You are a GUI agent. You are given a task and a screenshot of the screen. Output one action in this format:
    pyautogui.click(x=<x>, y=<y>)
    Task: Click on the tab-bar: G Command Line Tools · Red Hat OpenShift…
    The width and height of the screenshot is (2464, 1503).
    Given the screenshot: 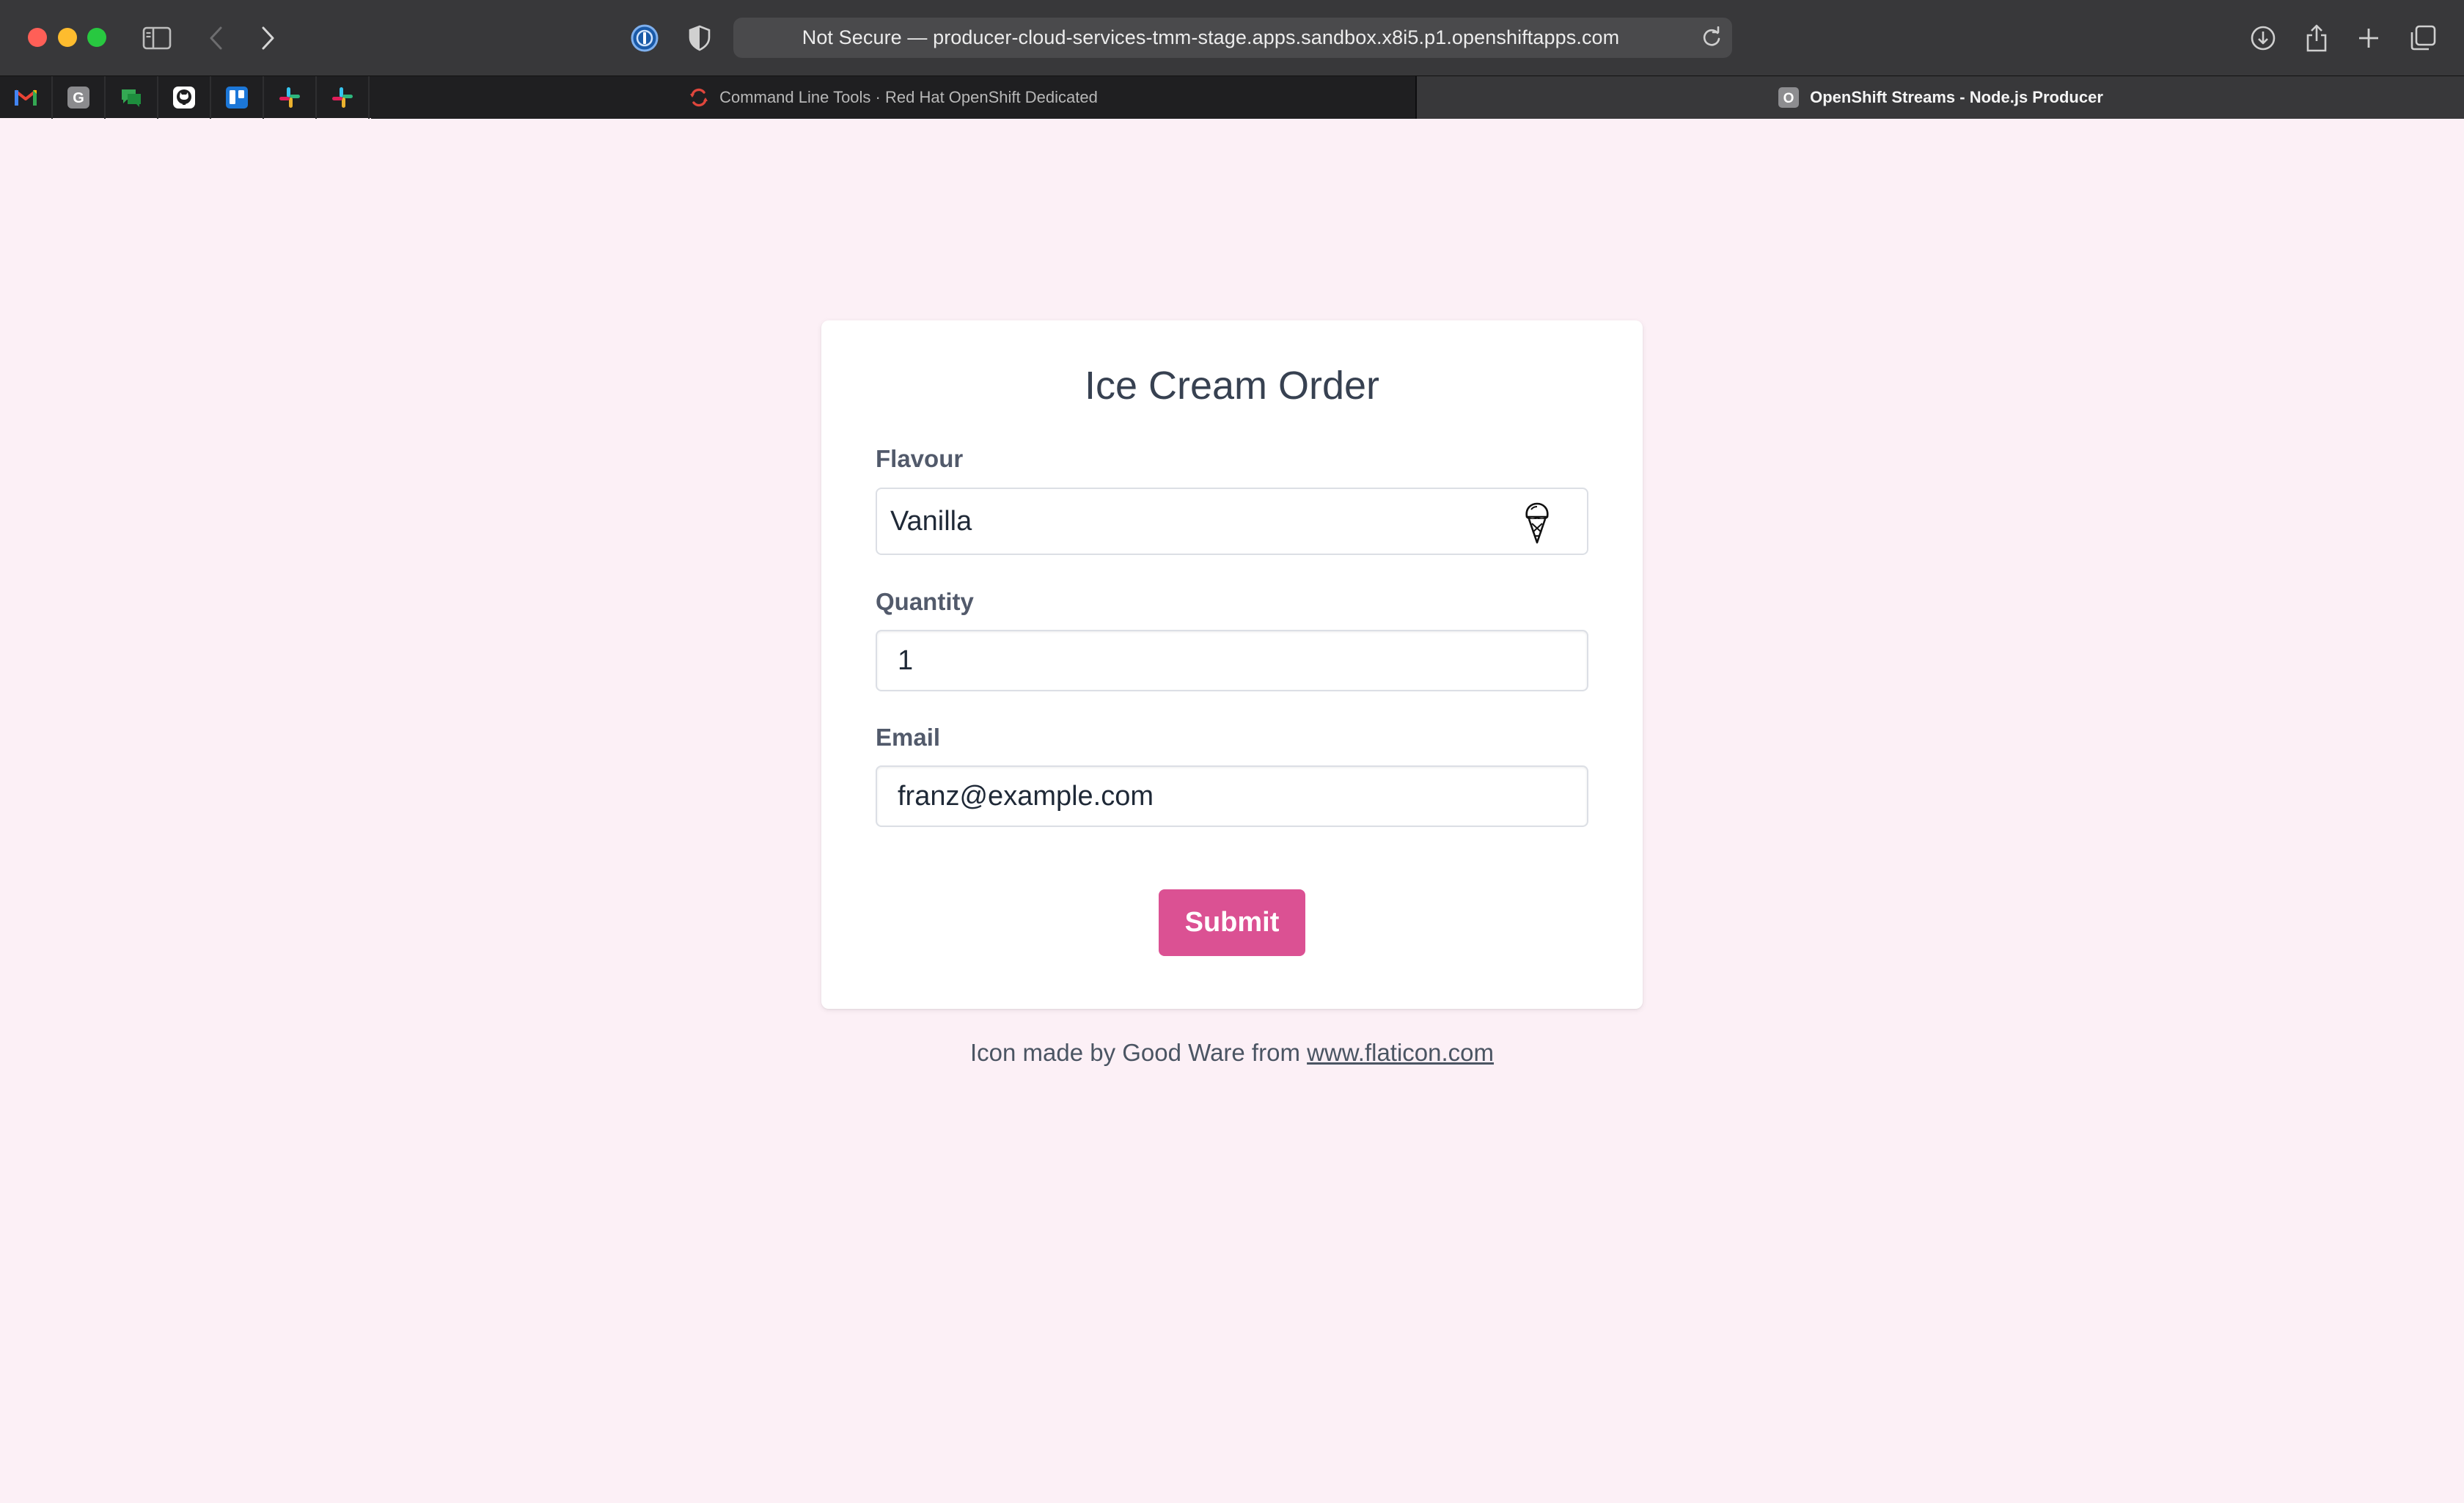 What is the action you would take?
    pyautogui.click(x=1232, y=98)
    